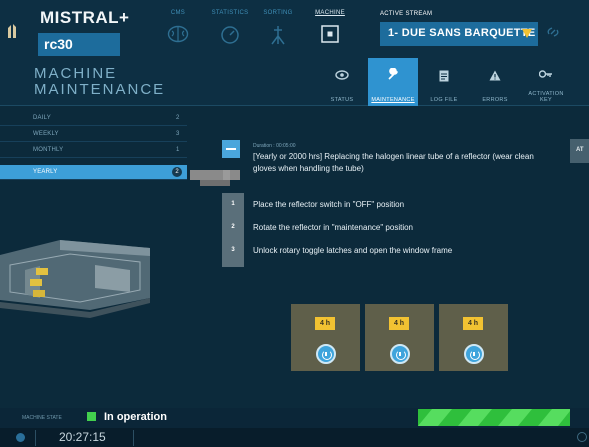 Image resolution: width=589 pixels, height=447 pixels. Describe the element at coordinates (12, 31) in the screenshot. I see `brand-logo-icon` at that location.